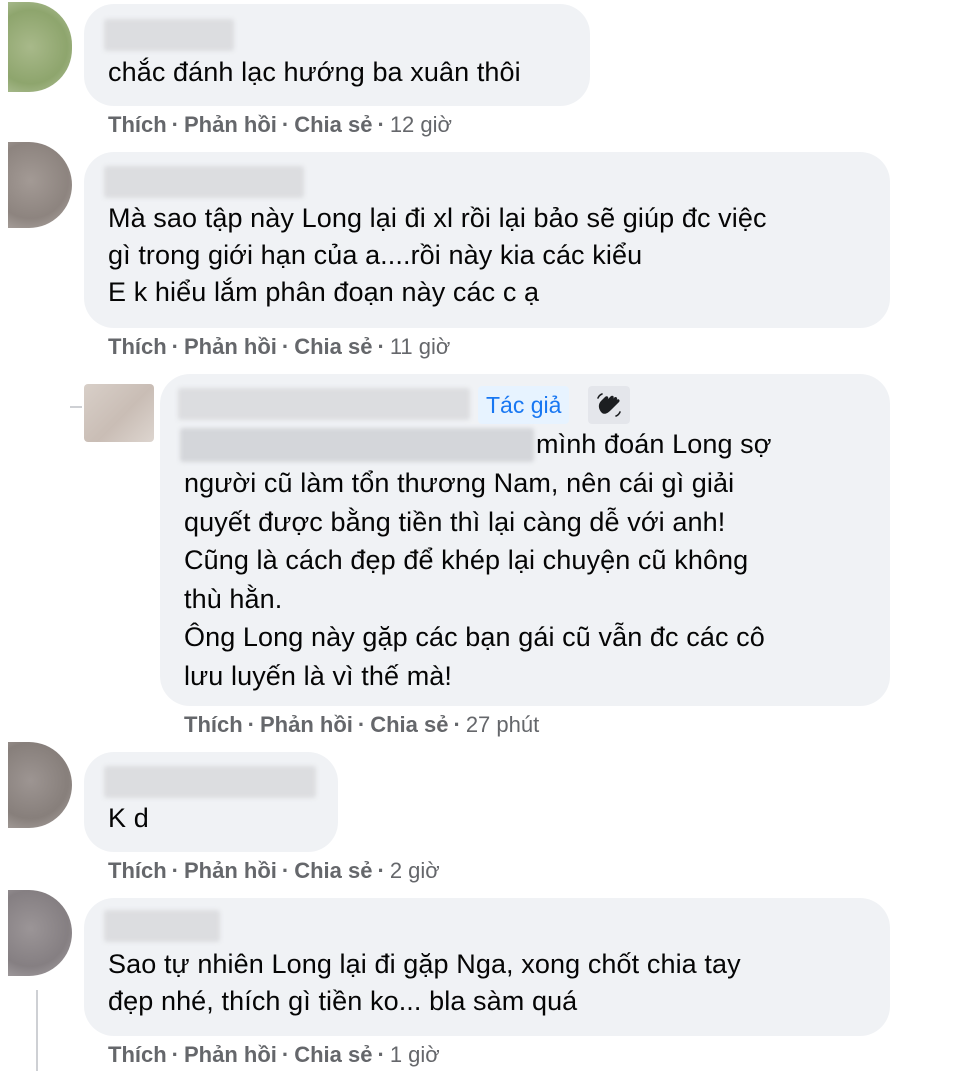 Image resolution: width=959 pixels, height=1071 pixels. Describe the element at coordinates (357, 445) in the screenshot. I see `mentioned-name` at that location.